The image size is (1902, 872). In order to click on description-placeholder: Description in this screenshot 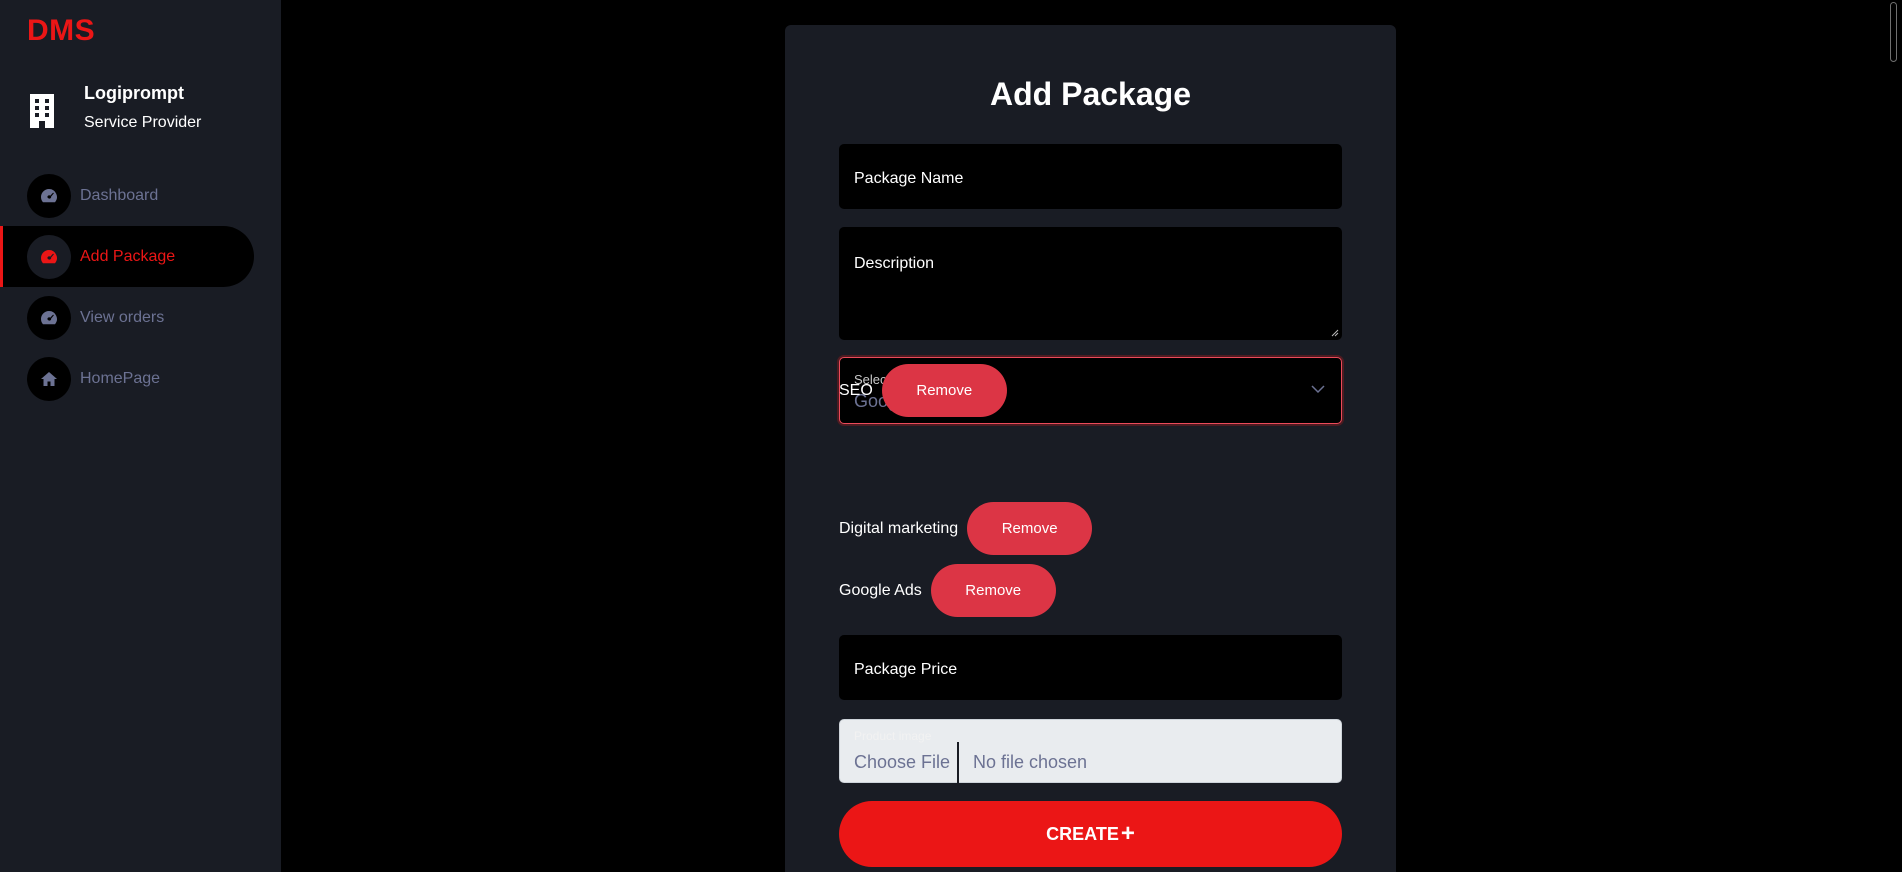, I will do `click(894, 263)`.